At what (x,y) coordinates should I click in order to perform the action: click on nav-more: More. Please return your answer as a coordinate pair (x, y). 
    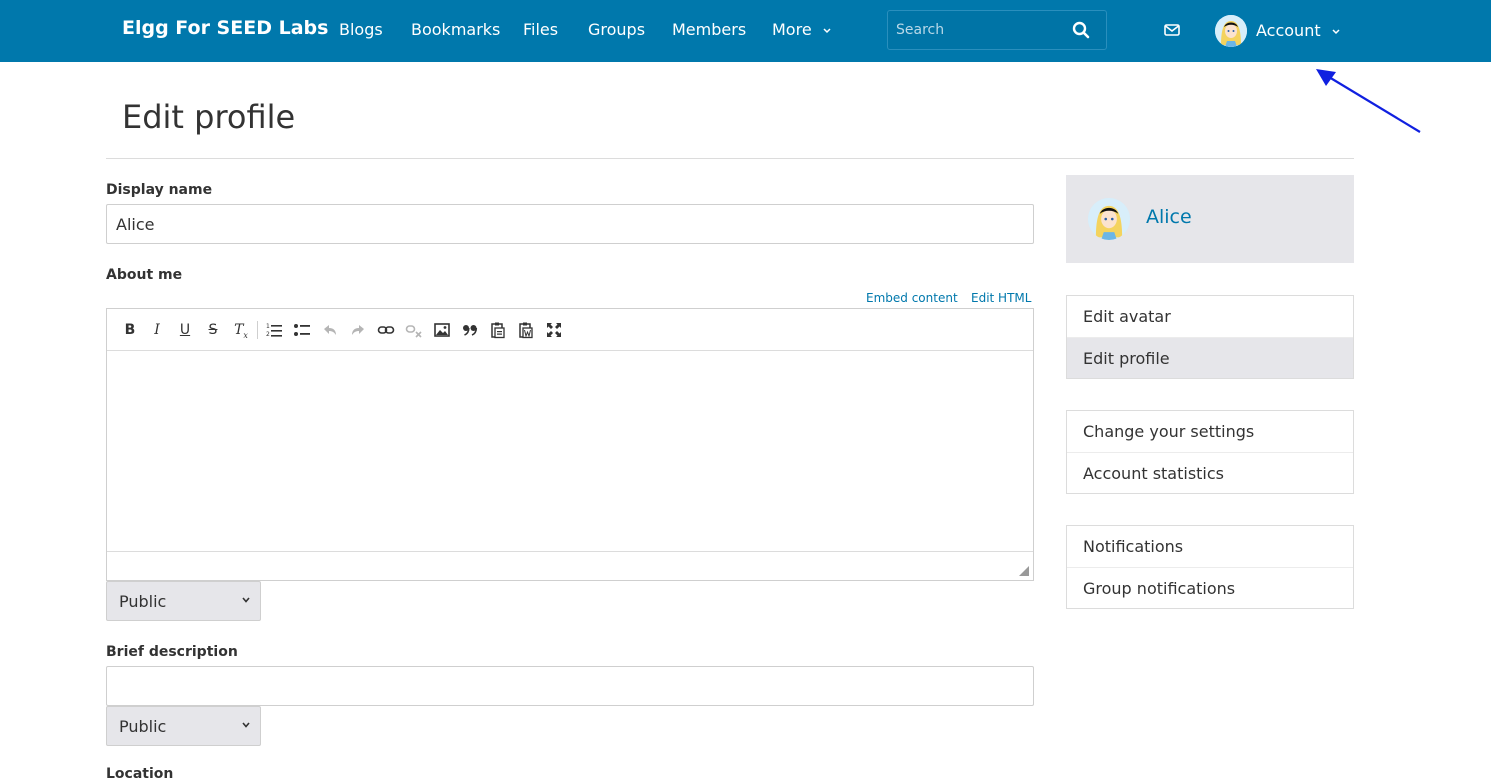
    Looking at the image, I should click on (801, 29).